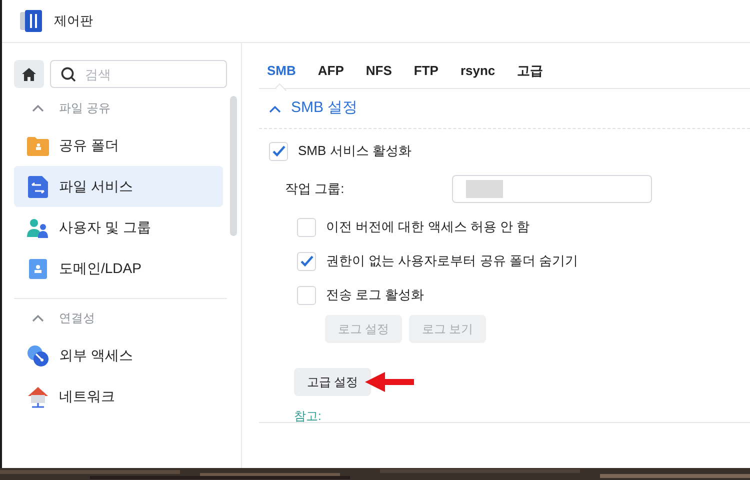 This screenshot has width=750, height=480. I want to click on checkbox-label: 전송 로그 활성화, so click(375, 295).